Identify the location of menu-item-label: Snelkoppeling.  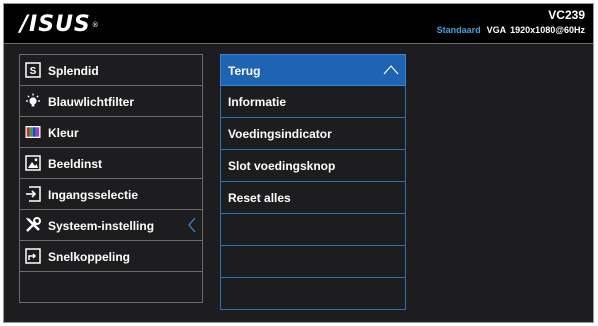
(89, 257).